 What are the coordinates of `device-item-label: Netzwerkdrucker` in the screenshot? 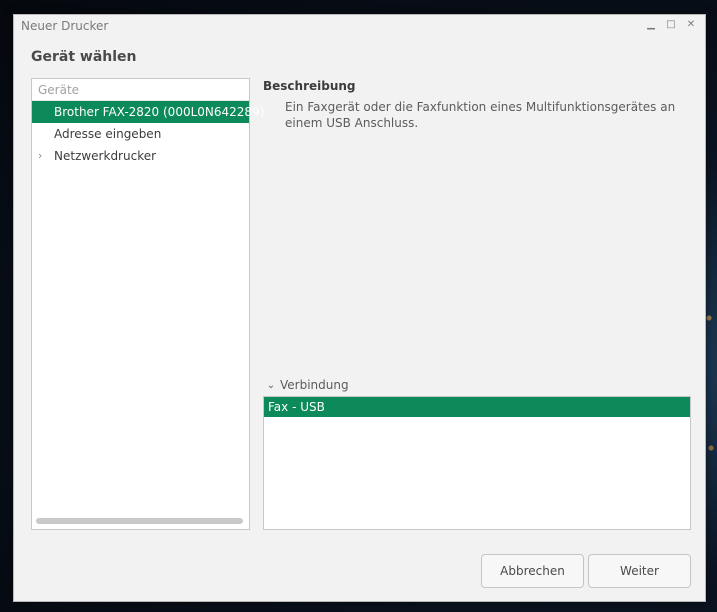 It's located at (105, 156).